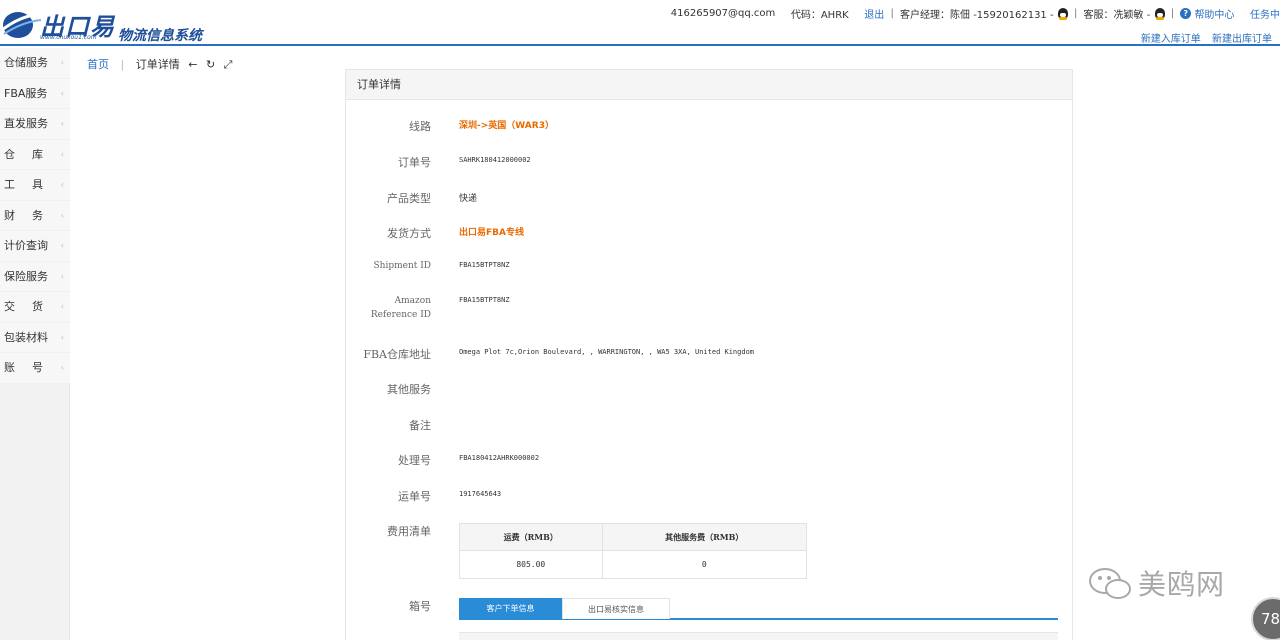 Image resolution: width=1280 pixels, height=640 pixels. What do you see at coordinates (412, 301) in the screenshot?
I see `amazon-ref-label-line1: Amazon` at bounding box center [412, 301].